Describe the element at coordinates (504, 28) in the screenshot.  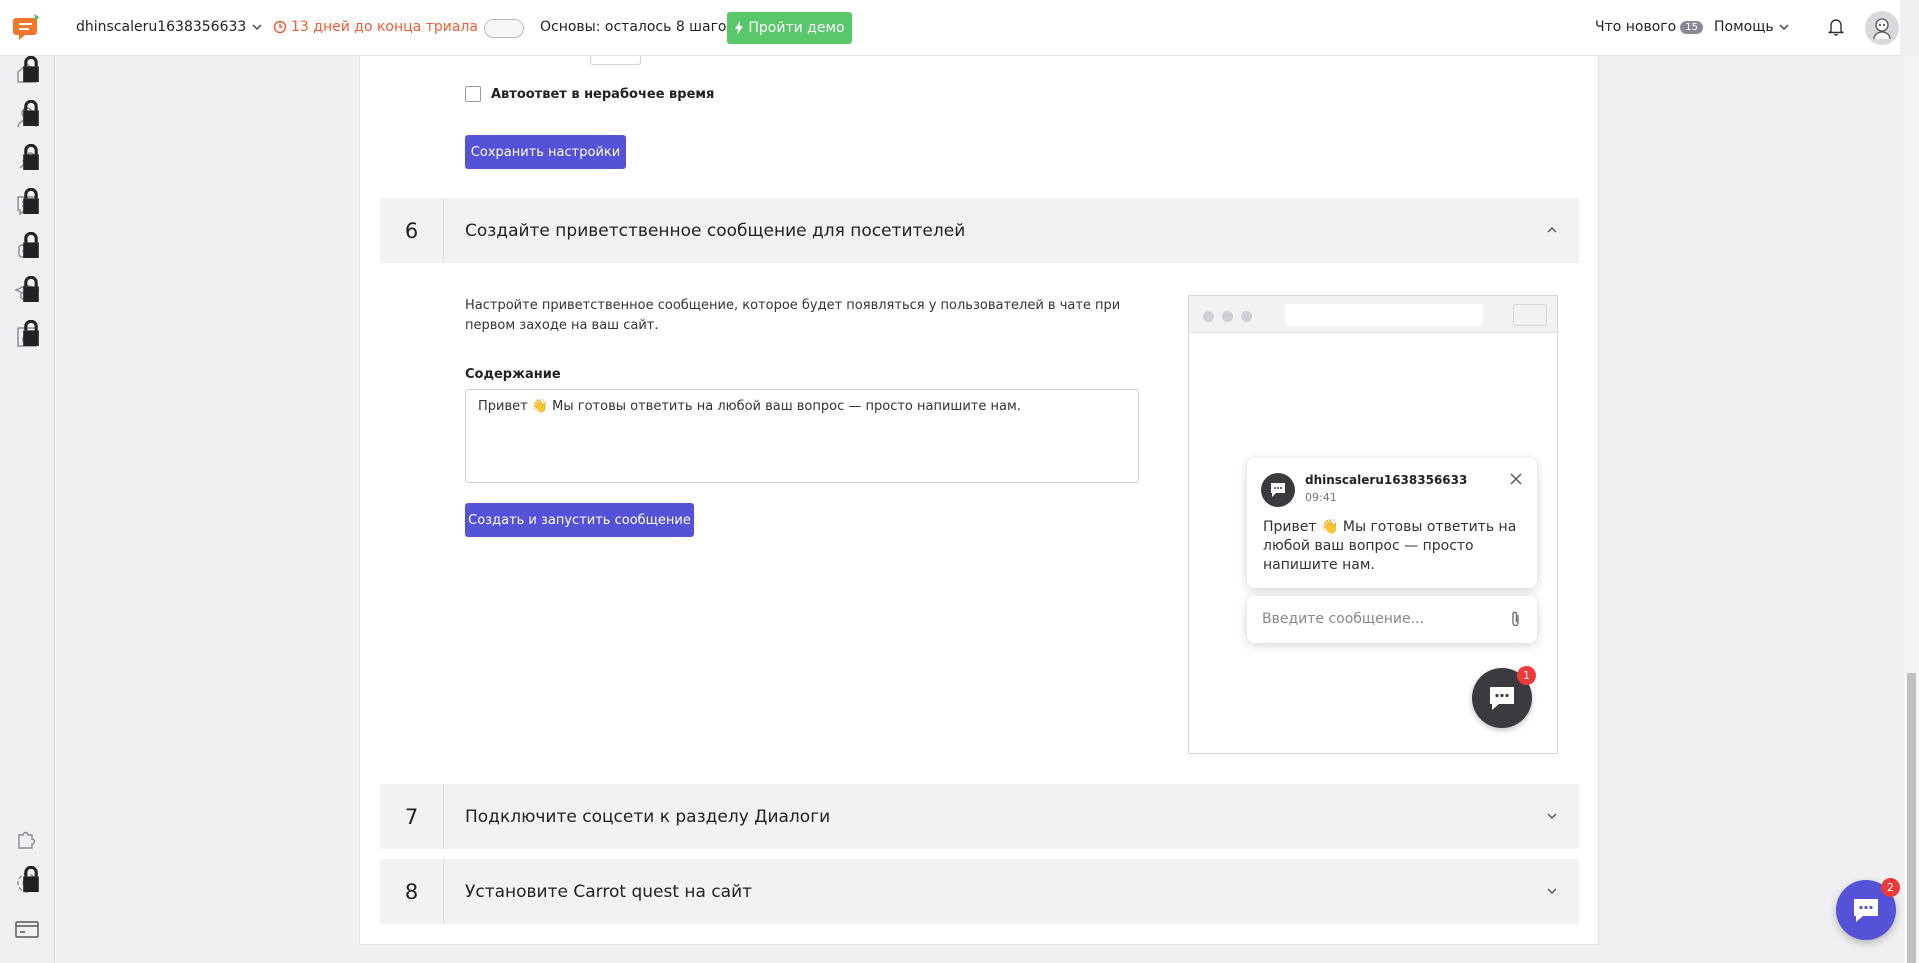
I see `onboarding-progress` at that location.